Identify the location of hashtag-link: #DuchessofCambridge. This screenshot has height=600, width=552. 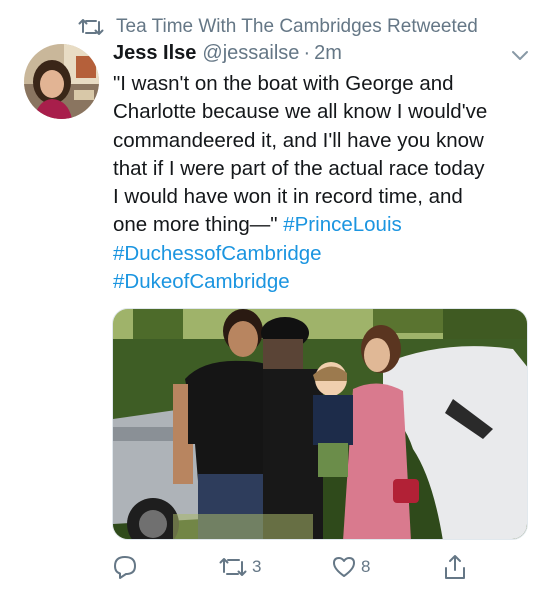
(325, 254).